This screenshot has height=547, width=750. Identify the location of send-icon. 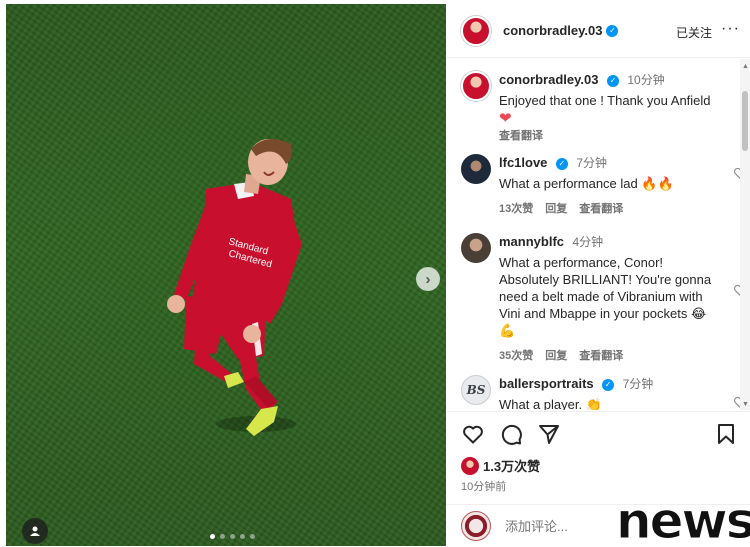
(549, 434).